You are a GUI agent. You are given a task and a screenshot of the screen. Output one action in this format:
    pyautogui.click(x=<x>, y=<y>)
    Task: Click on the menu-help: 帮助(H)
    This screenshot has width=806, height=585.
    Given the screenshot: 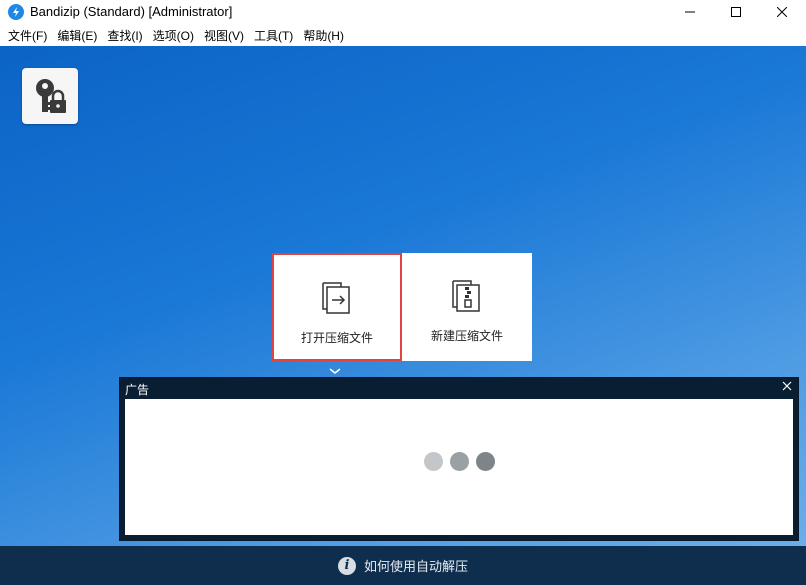 What is the action you would take?
    pyautogui.click(x=323, y=35)
    